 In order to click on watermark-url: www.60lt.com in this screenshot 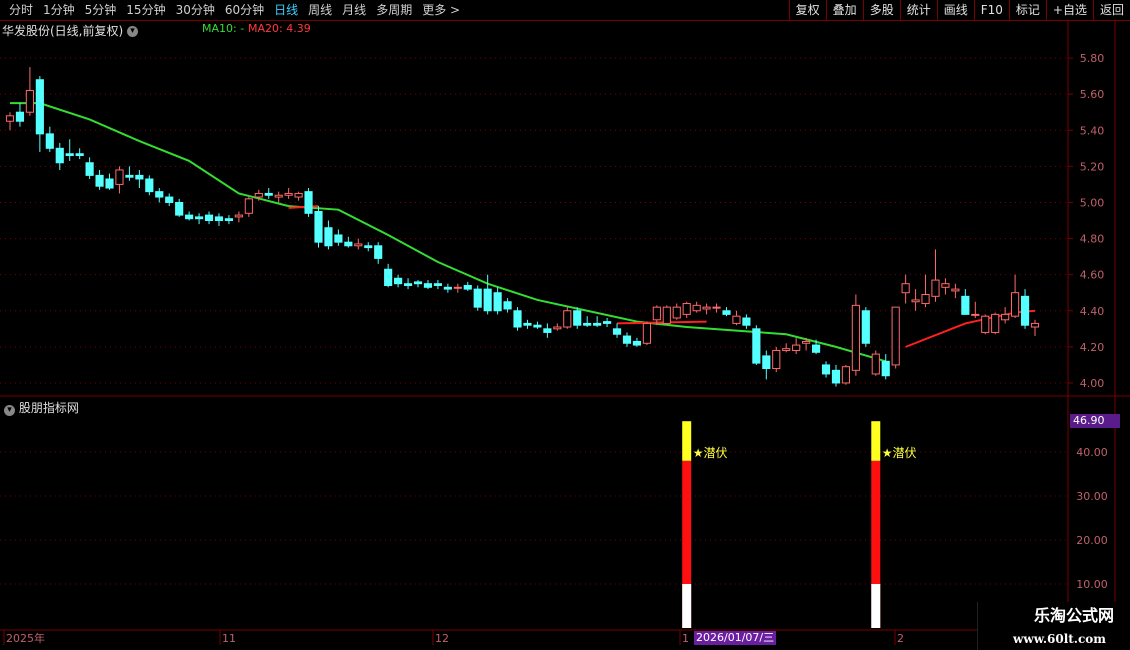, I will do `click(1059, 639)`.